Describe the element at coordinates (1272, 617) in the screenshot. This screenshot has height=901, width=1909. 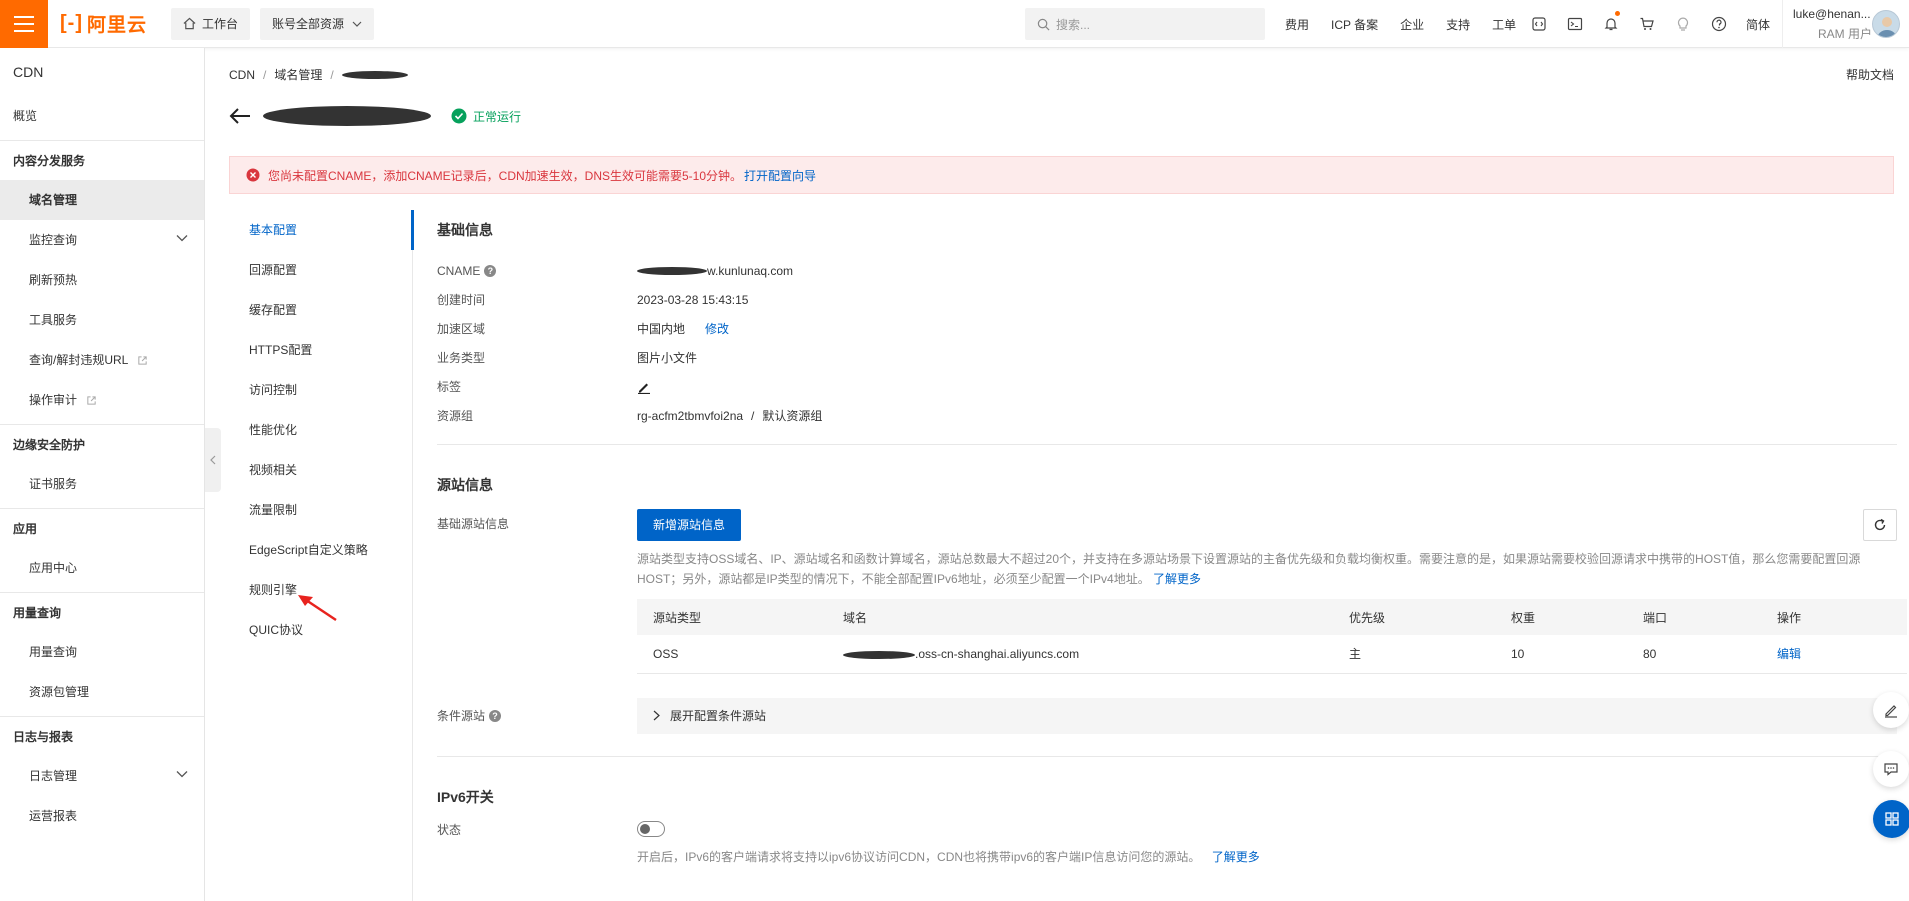
I see `table-header-row: 源站类型 域名 优先级 权重 端口 操作` at that location.